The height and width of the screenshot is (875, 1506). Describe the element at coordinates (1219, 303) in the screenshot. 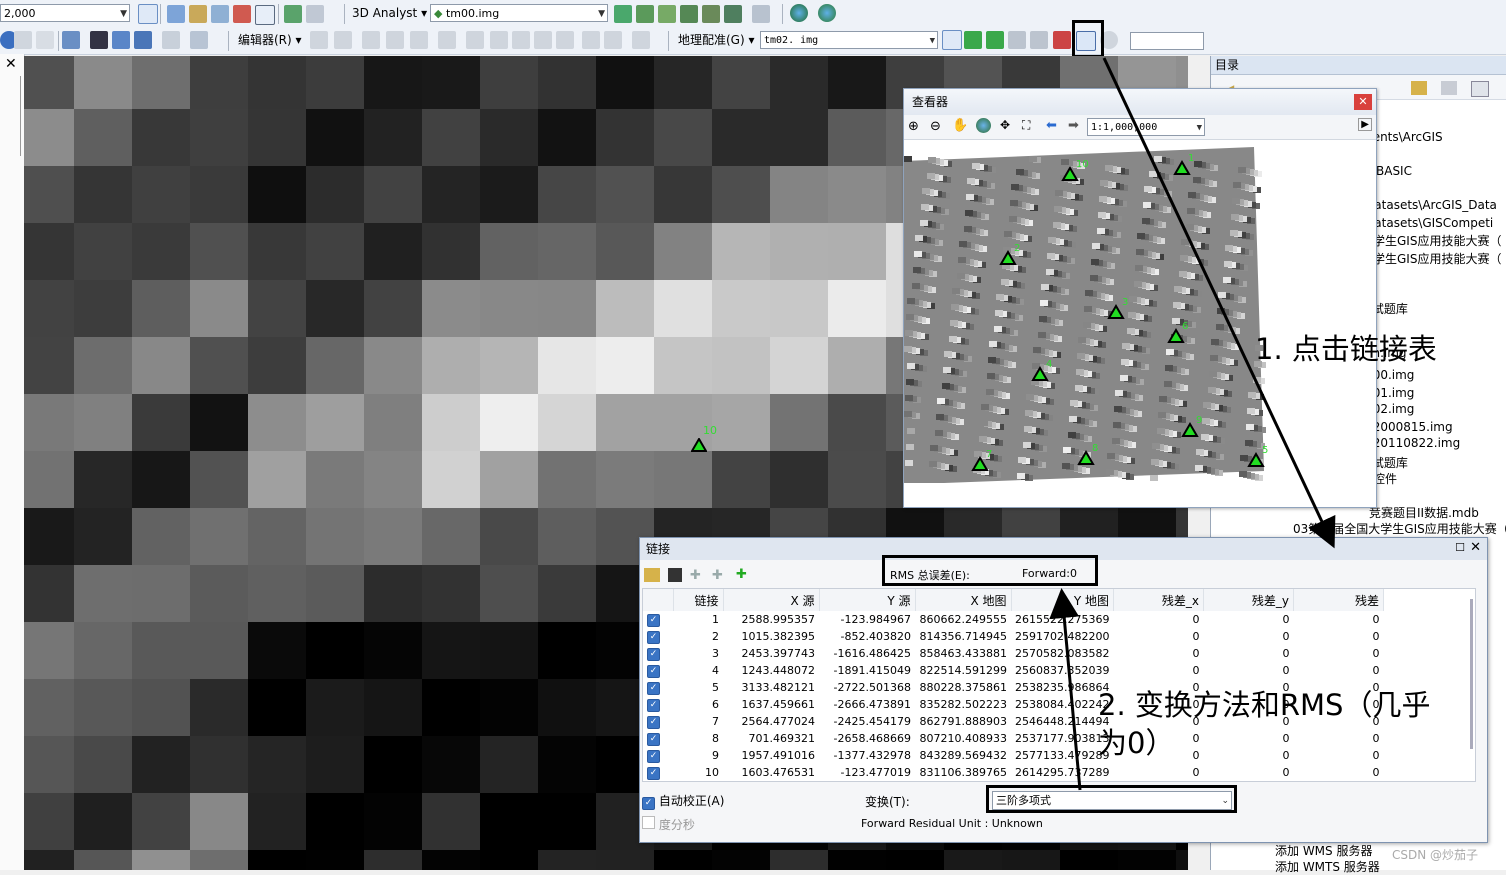

I see `arrow-to-link-dialog` at that location.